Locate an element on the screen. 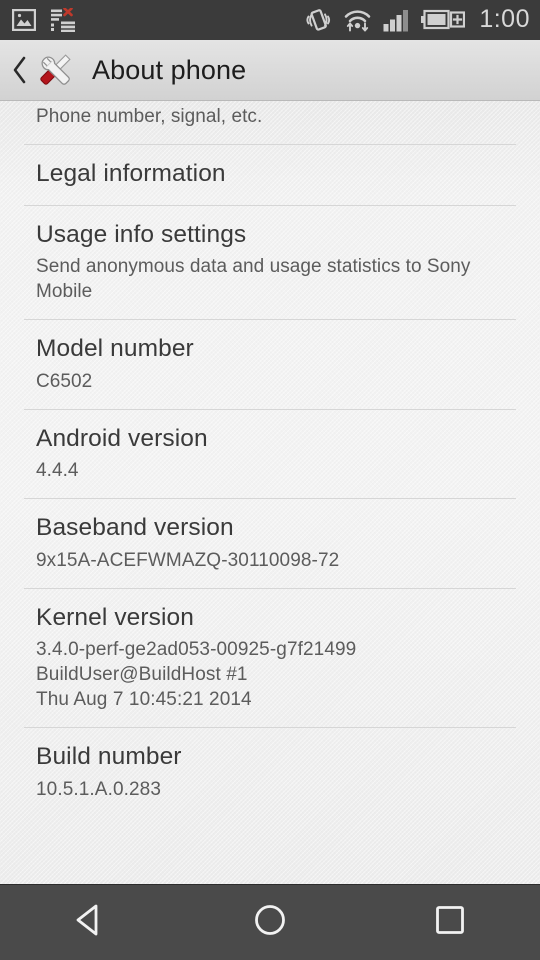 The image size is (540, 960). list-item-subtitle: 4.4.4 is located at coordinates (57, 471).